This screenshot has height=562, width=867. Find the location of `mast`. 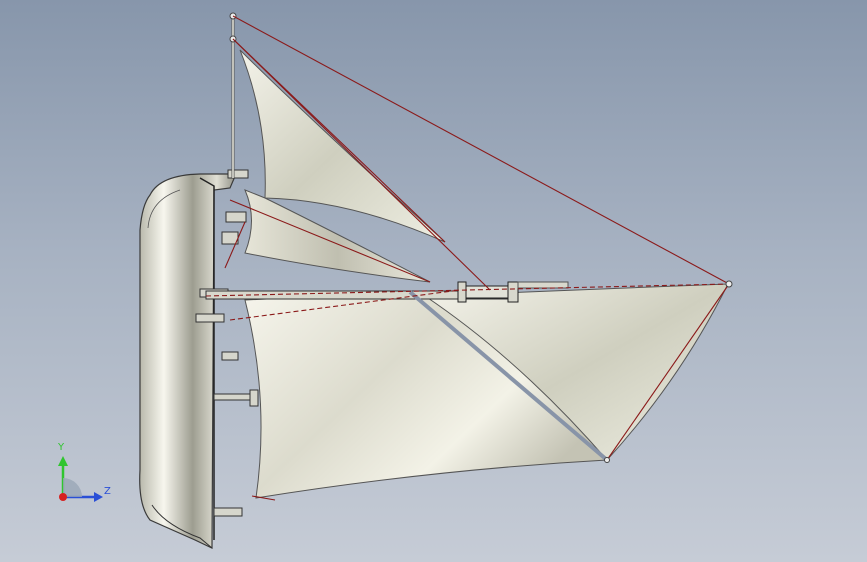

mast is located at coordinates (233, 95).